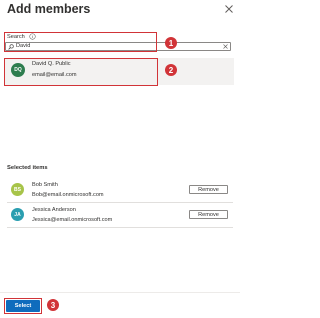 The image size is (320, 318). Describe the element at coordinates (54, 210) in the screenshot. I see `member-name: Jessica Anderson` at that location.